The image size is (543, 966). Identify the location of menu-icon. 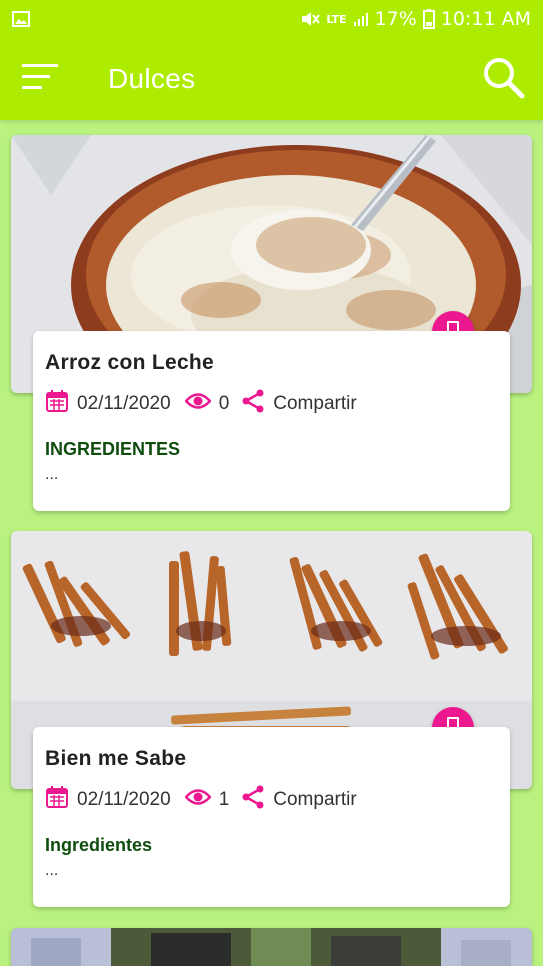
(40, 79).